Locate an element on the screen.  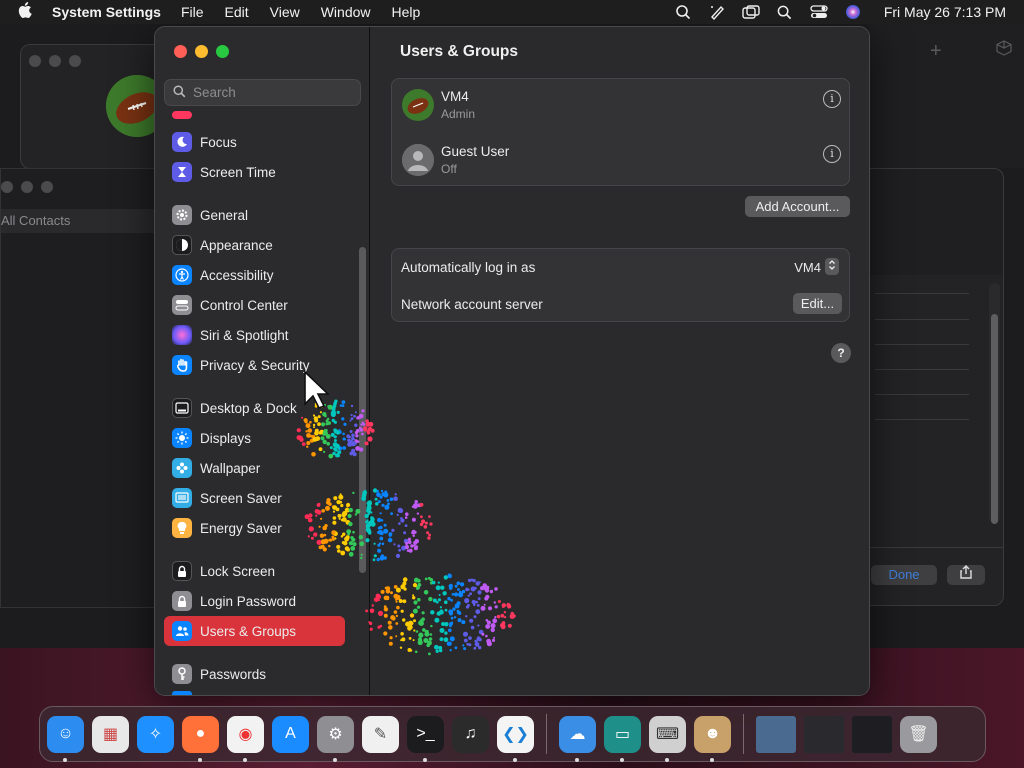
accessibility-icon is located at coordinates (182, 275).